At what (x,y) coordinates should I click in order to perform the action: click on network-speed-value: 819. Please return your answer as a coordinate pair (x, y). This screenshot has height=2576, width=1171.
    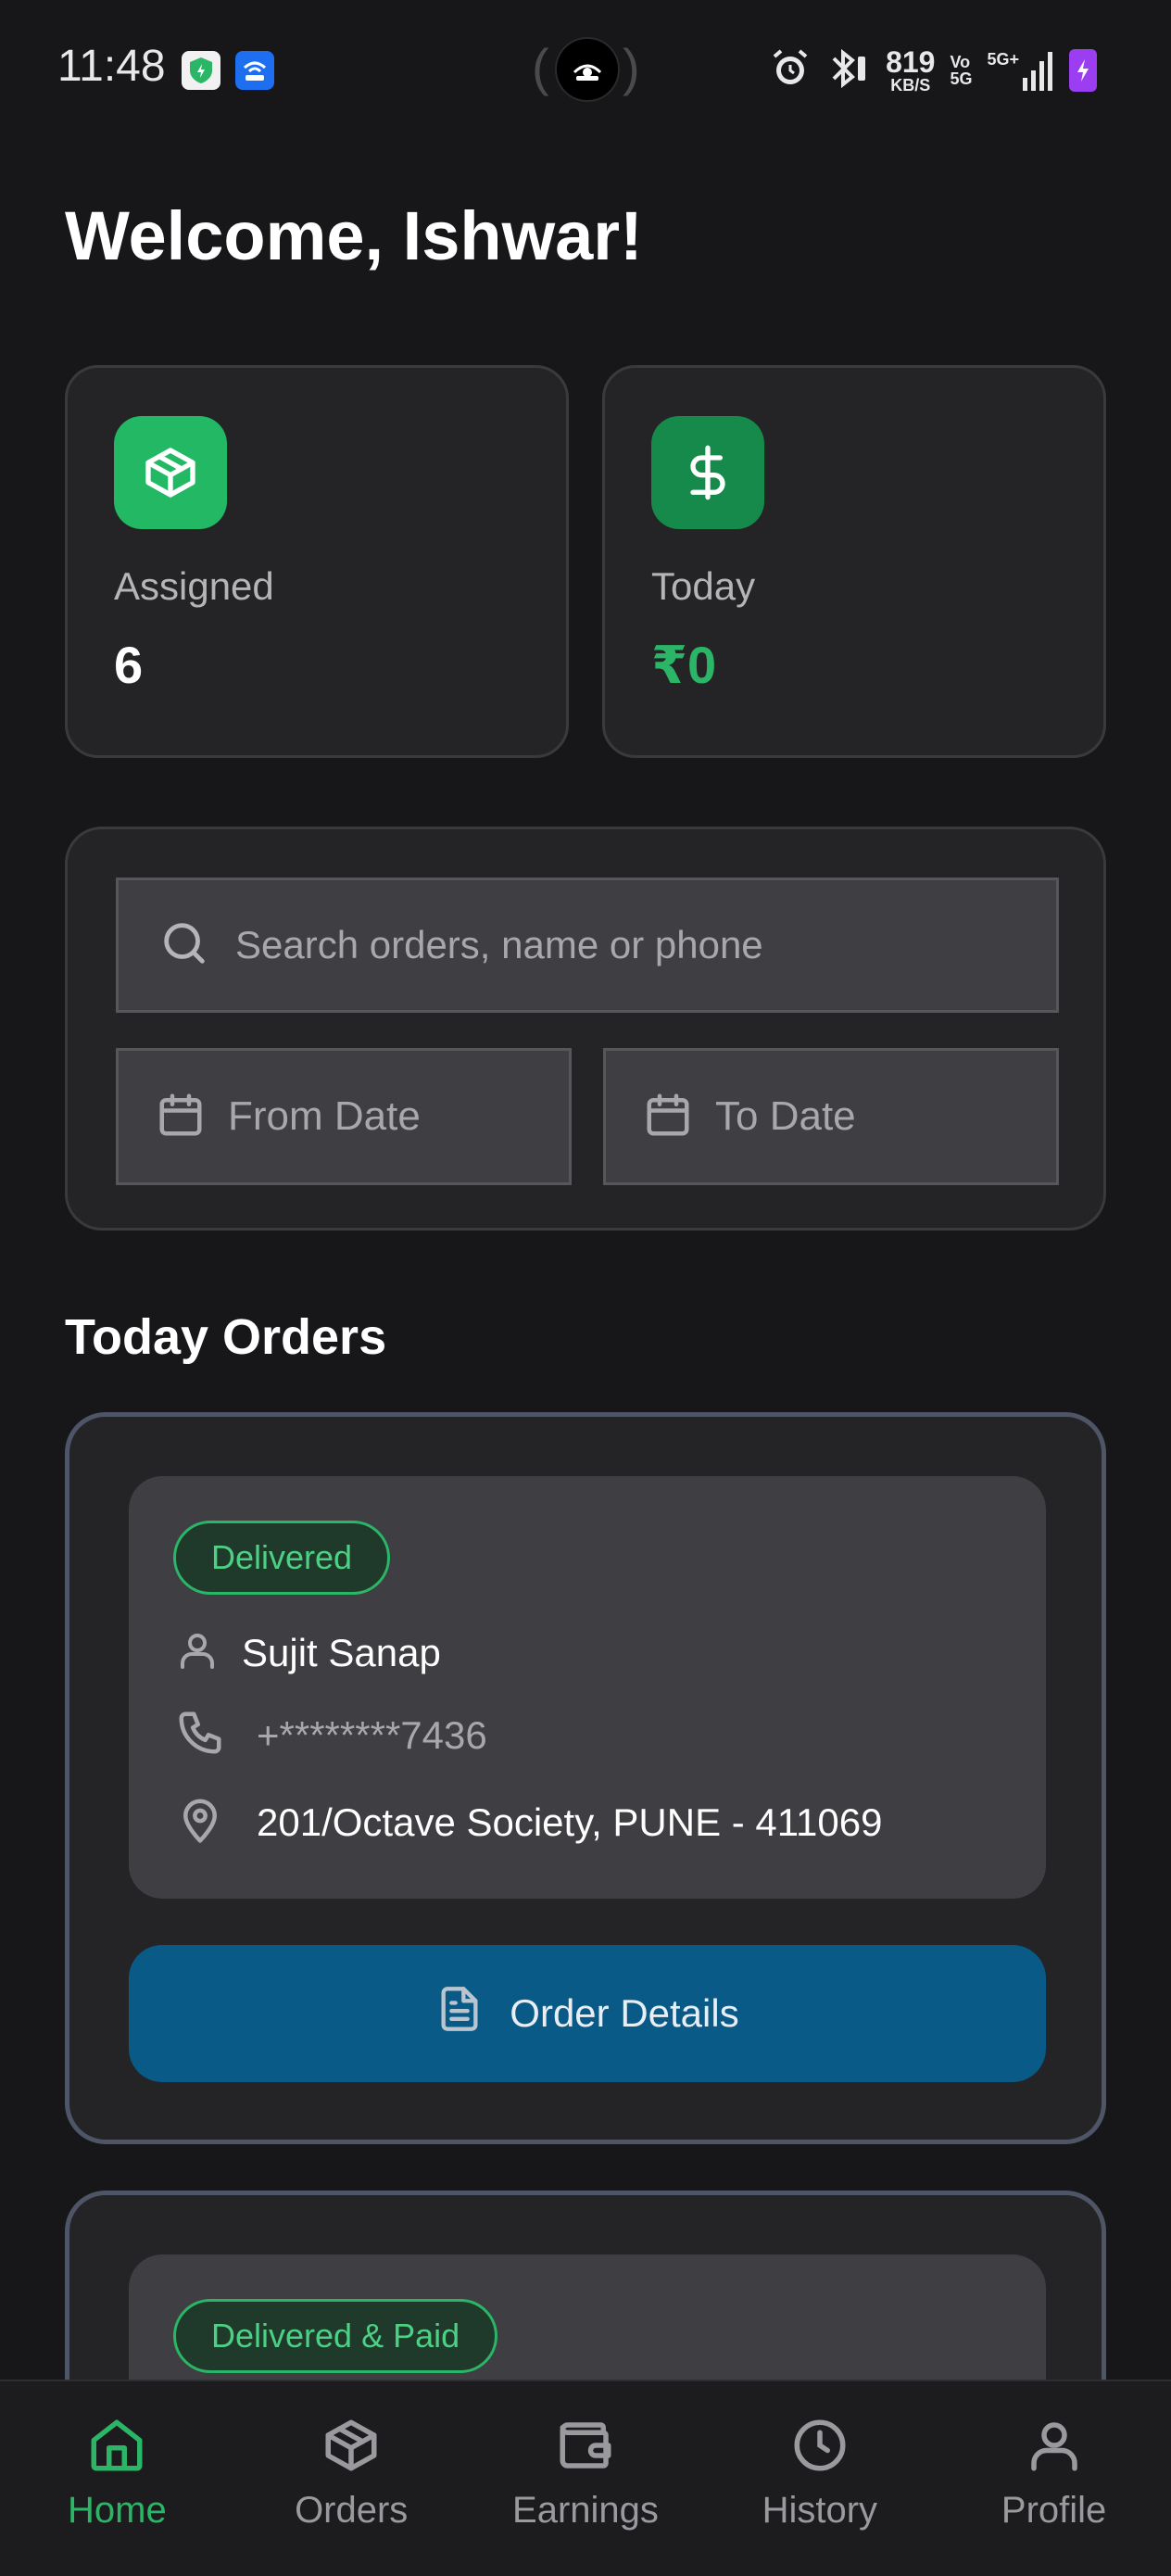
    Looking at the image, I should click on (911, 62).